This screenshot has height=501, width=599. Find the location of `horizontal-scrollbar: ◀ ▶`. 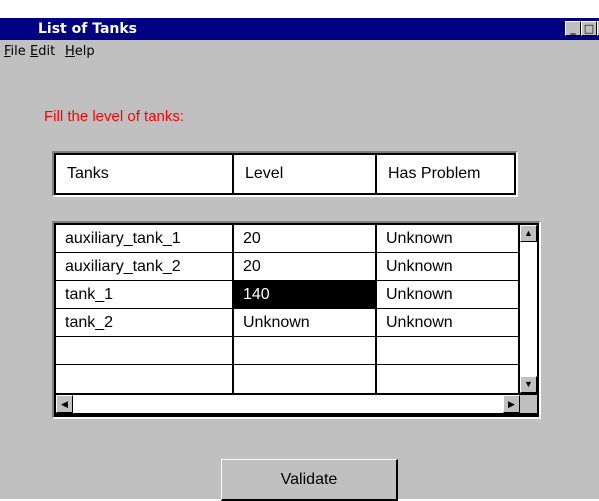

horizontal-scrollbar: ◀ ▶ is located at coordinates (288, 404).